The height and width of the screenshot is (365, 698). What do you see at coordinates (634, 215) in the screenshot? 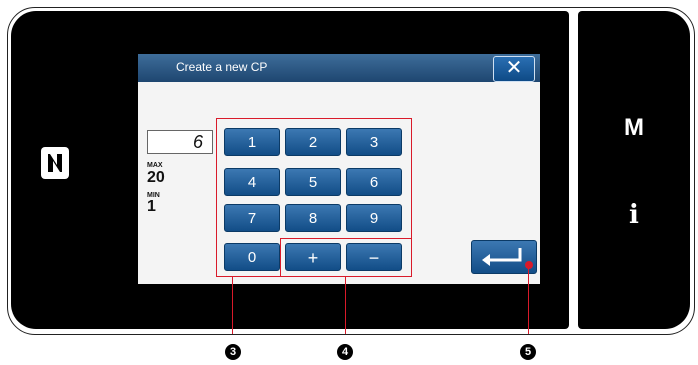
I see `info-button: i` at bounding box center [634, 215].